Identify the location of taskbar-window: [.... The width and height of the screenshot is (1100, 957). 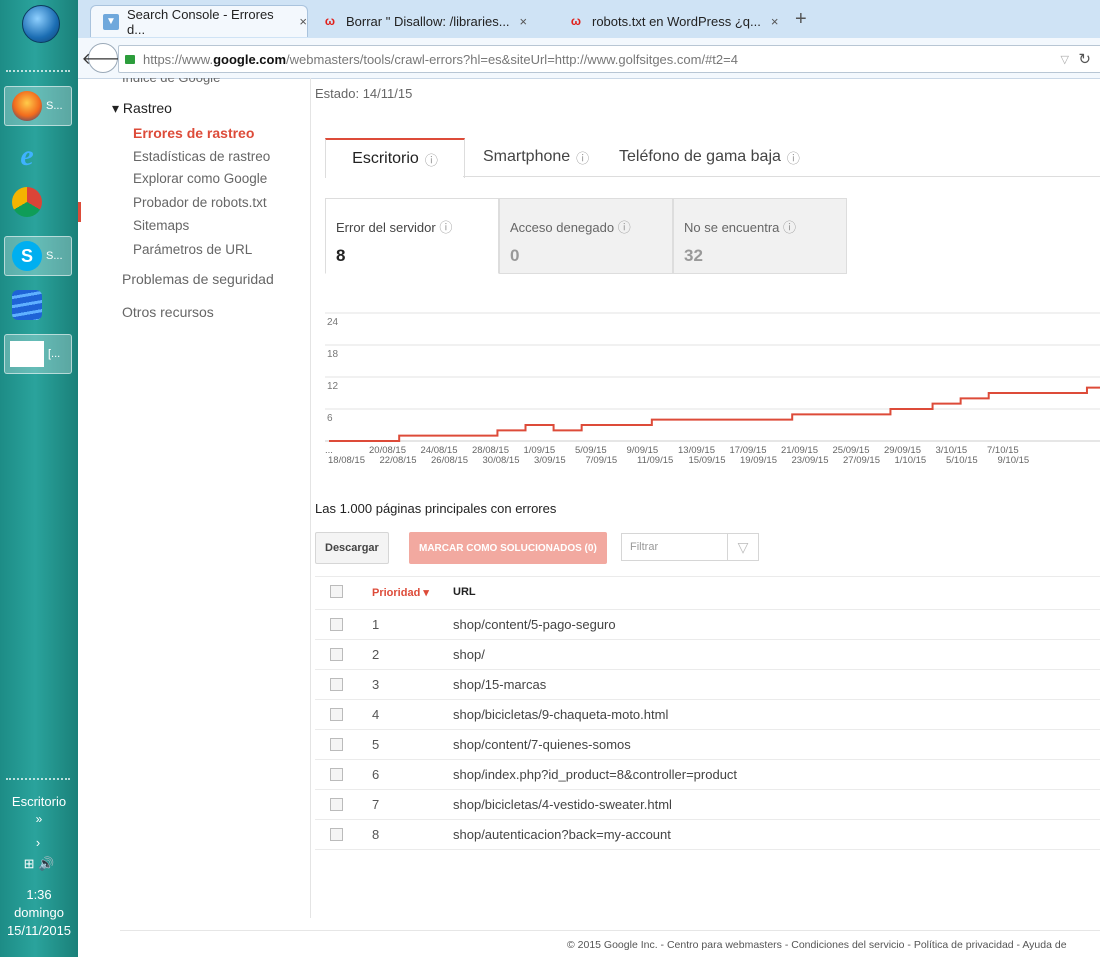
(38, 354).